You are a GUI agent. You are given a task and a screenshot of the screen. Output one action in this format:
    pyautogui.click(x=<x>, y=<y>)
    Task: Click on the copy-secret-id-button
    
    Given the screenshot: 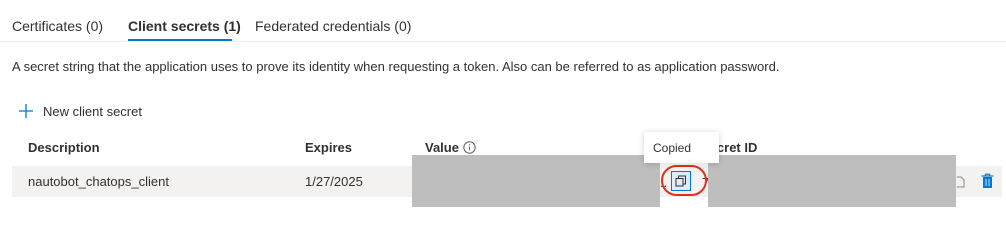 What is the action you would take?
    pyautogui.click(x=961, y=183)
    